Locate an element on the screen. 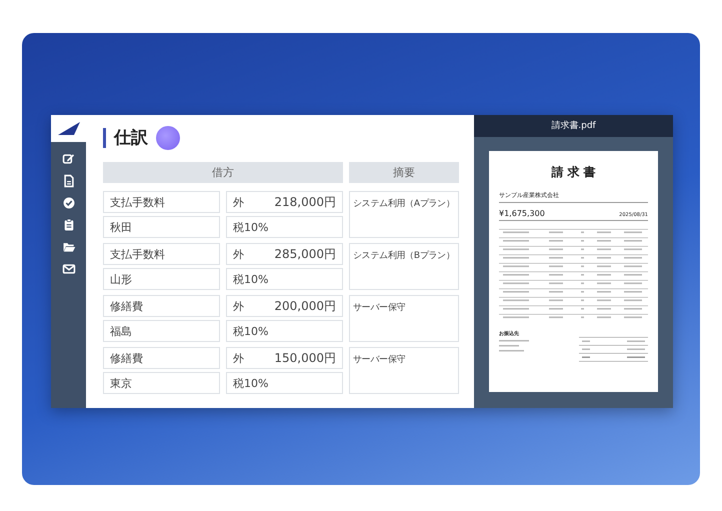 The image size is (722, 511). amount-field: 外 150,000円 is located at coordinates (284, 358).